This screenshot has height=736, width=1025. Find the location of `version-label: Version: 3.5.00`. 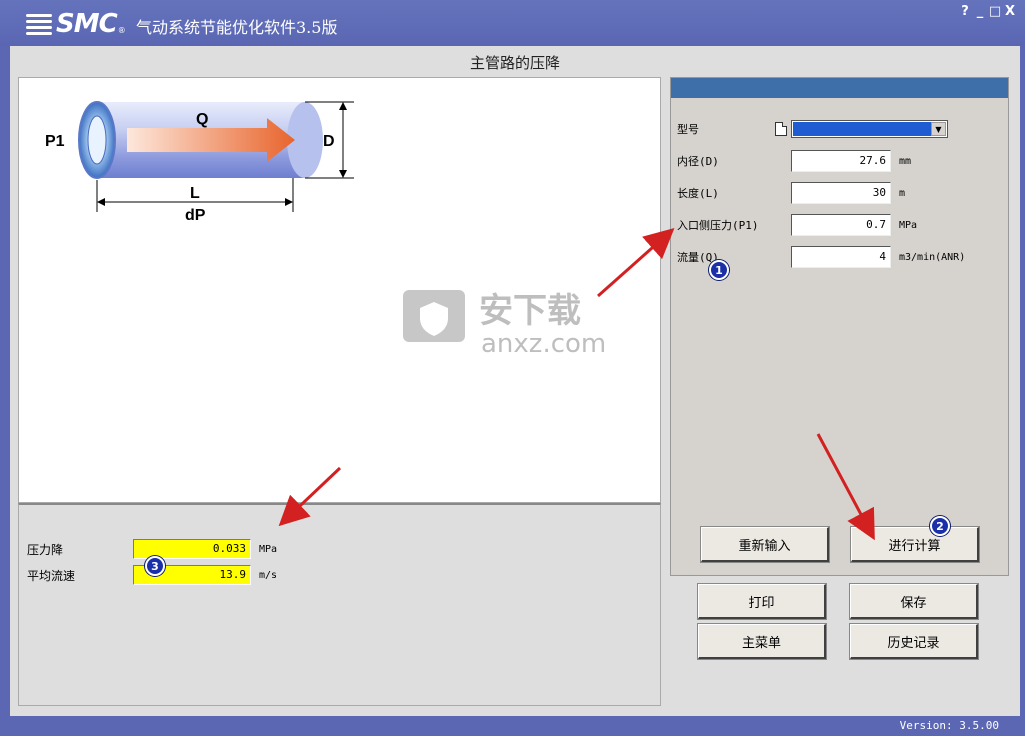

version-label: Version: 3.5.00 is located at coordinates (949, 725).